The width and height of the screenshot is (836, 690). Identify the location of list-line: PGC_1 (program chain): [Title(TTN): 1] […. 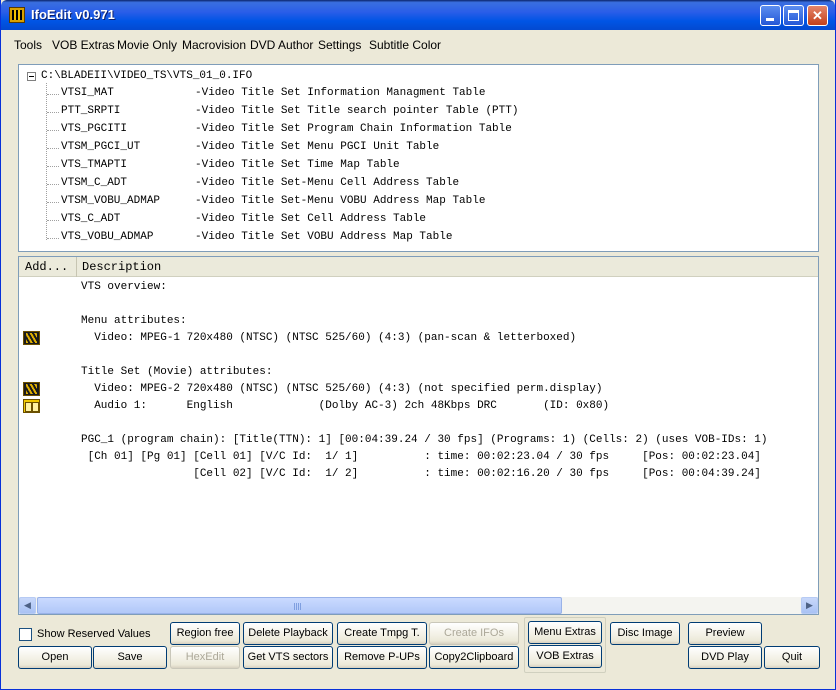
(424, 442).